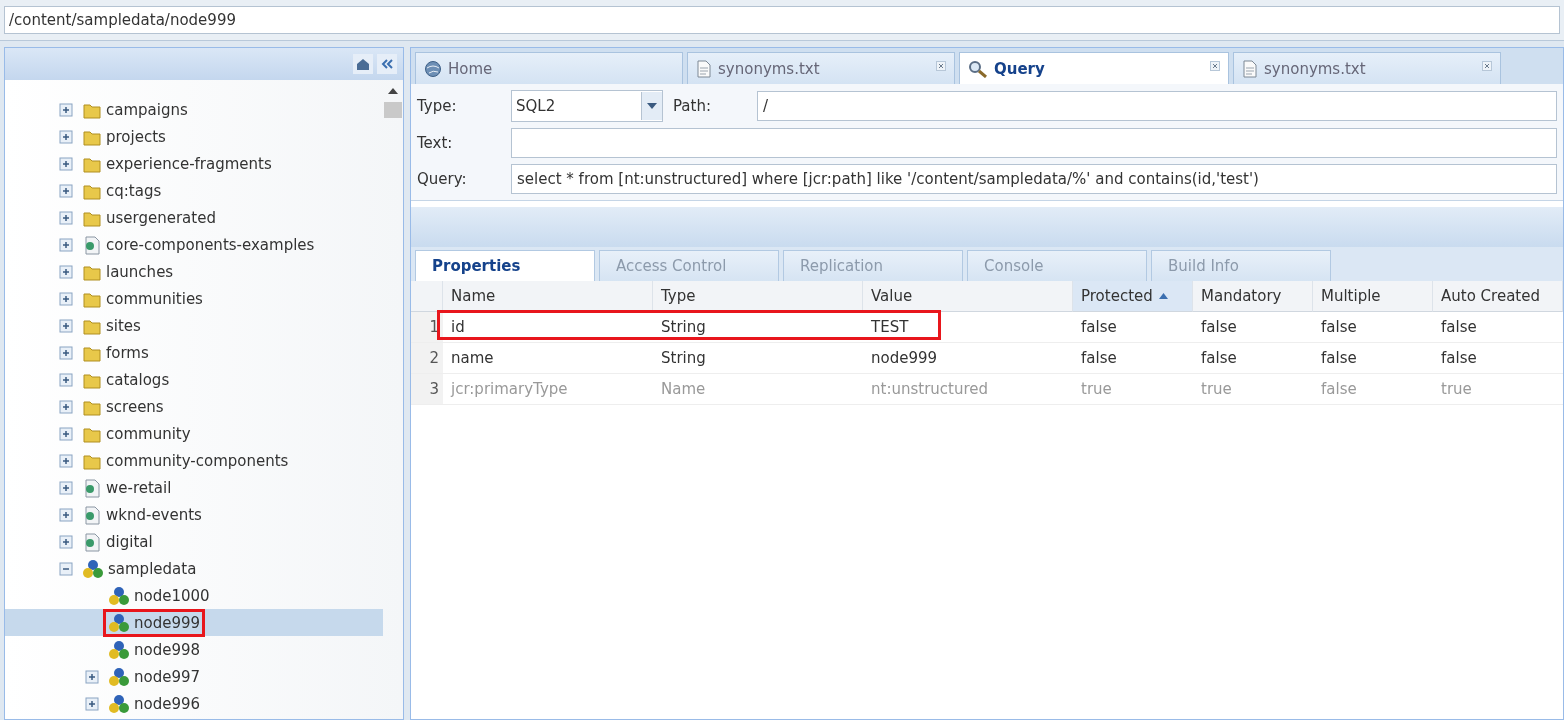  Describe the element at coordinates (587, 106) in the screenshot. I see `type-dropdown: SQL2` at that location.